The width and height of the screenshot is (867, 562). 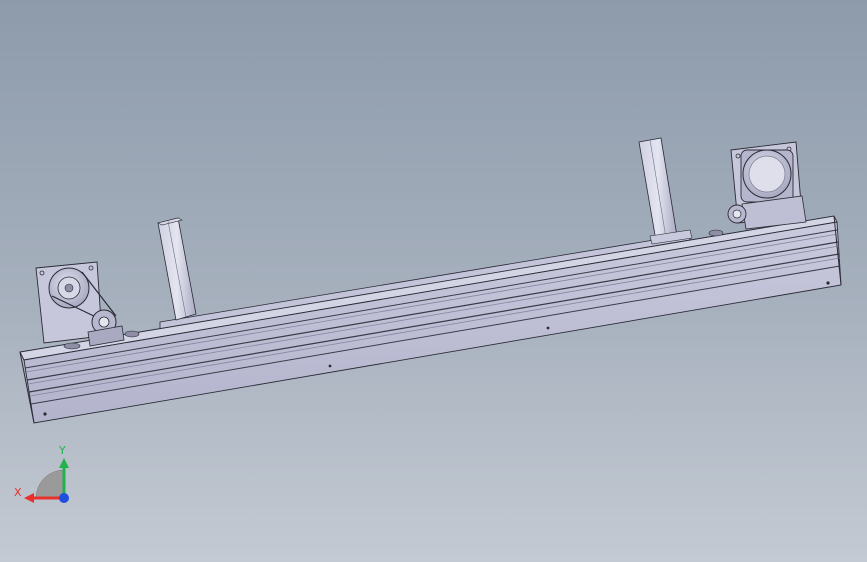 What do you see at coordinates (62, 450) in the screenshot?
I see `y-axis-label: Y` at bounding box center [62, 450].